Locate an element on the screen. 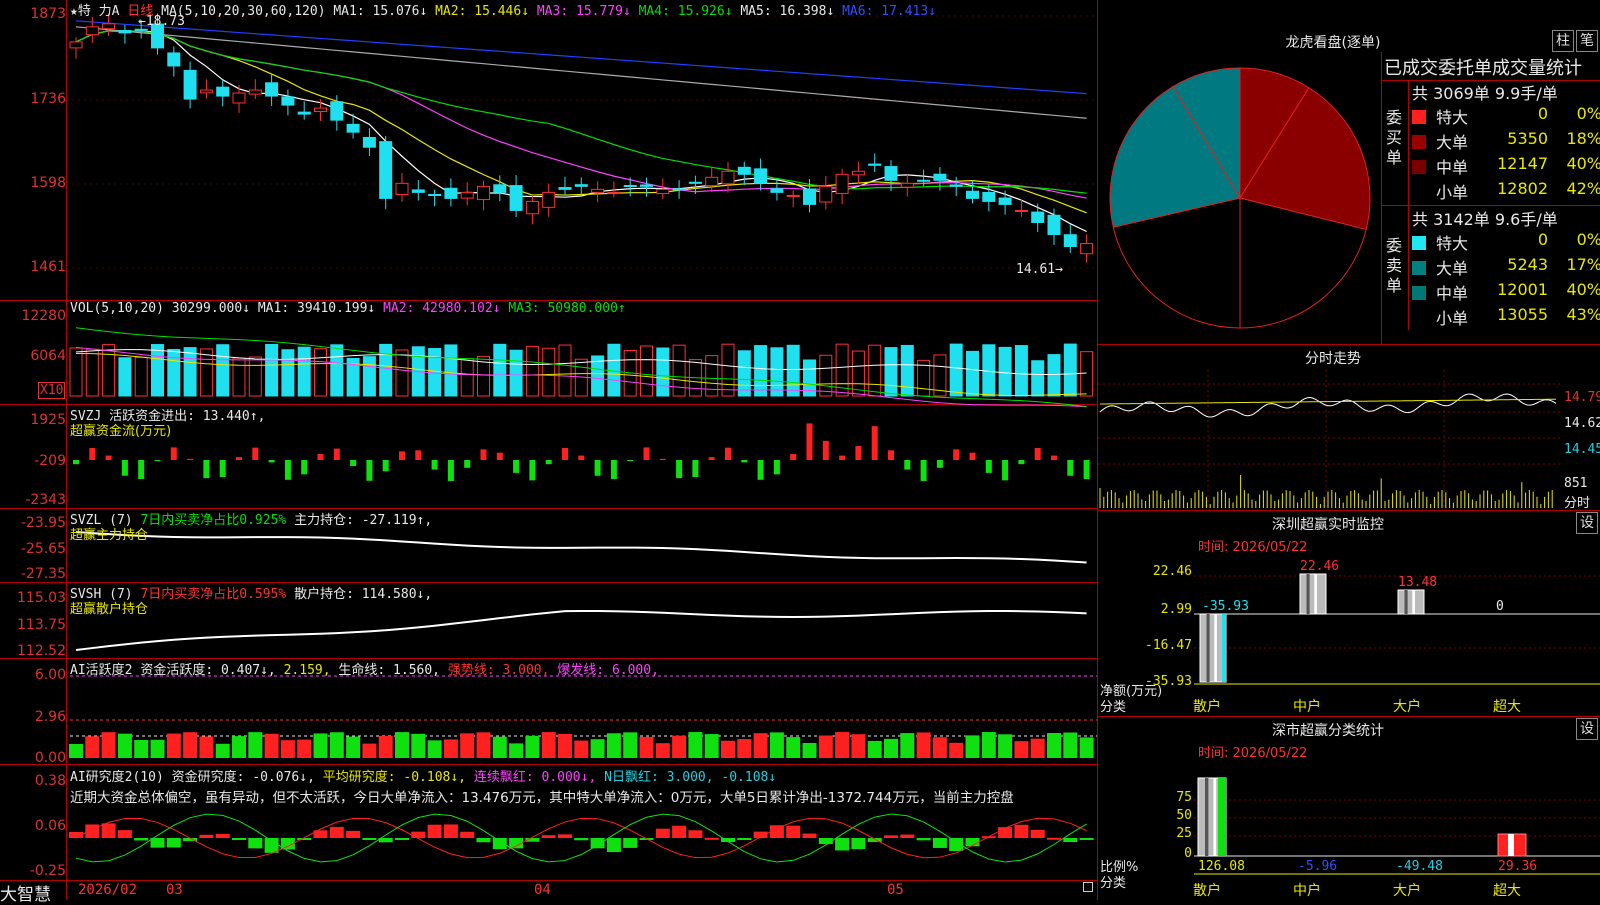 Image resolution: width=1600 pixels, height=905 pixels. retail-line is located at coordinates (581, 630).